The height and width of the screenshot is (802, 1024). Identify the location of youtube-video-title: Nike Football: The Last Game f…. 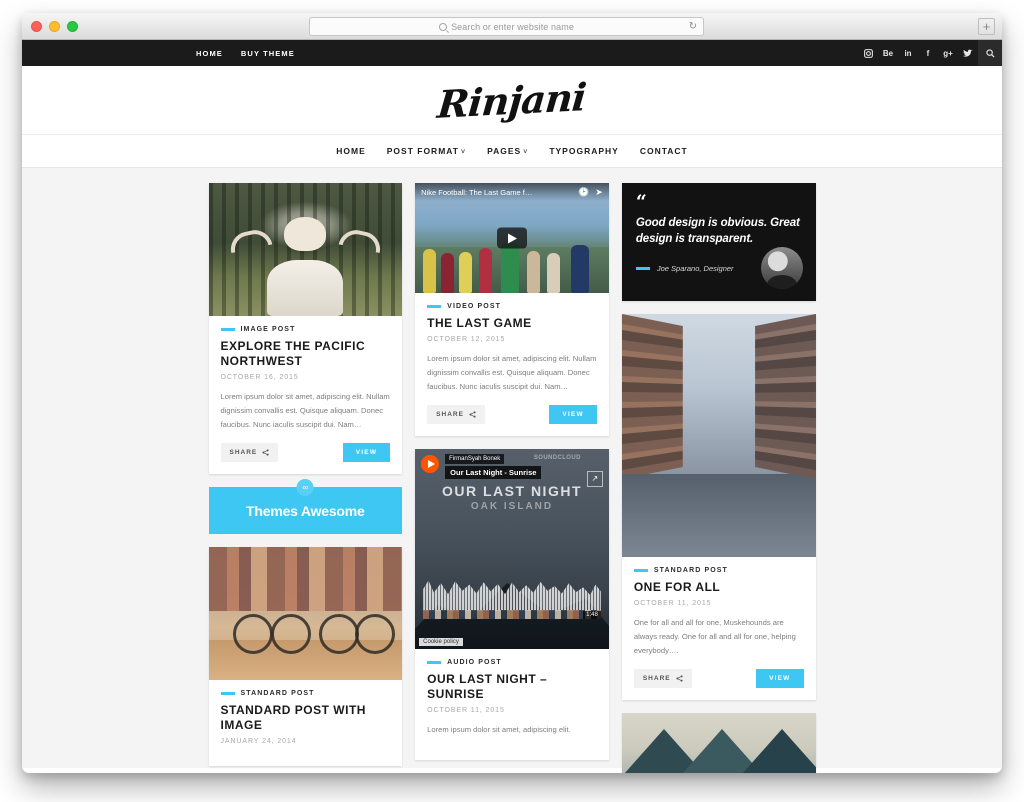
(496, 192).